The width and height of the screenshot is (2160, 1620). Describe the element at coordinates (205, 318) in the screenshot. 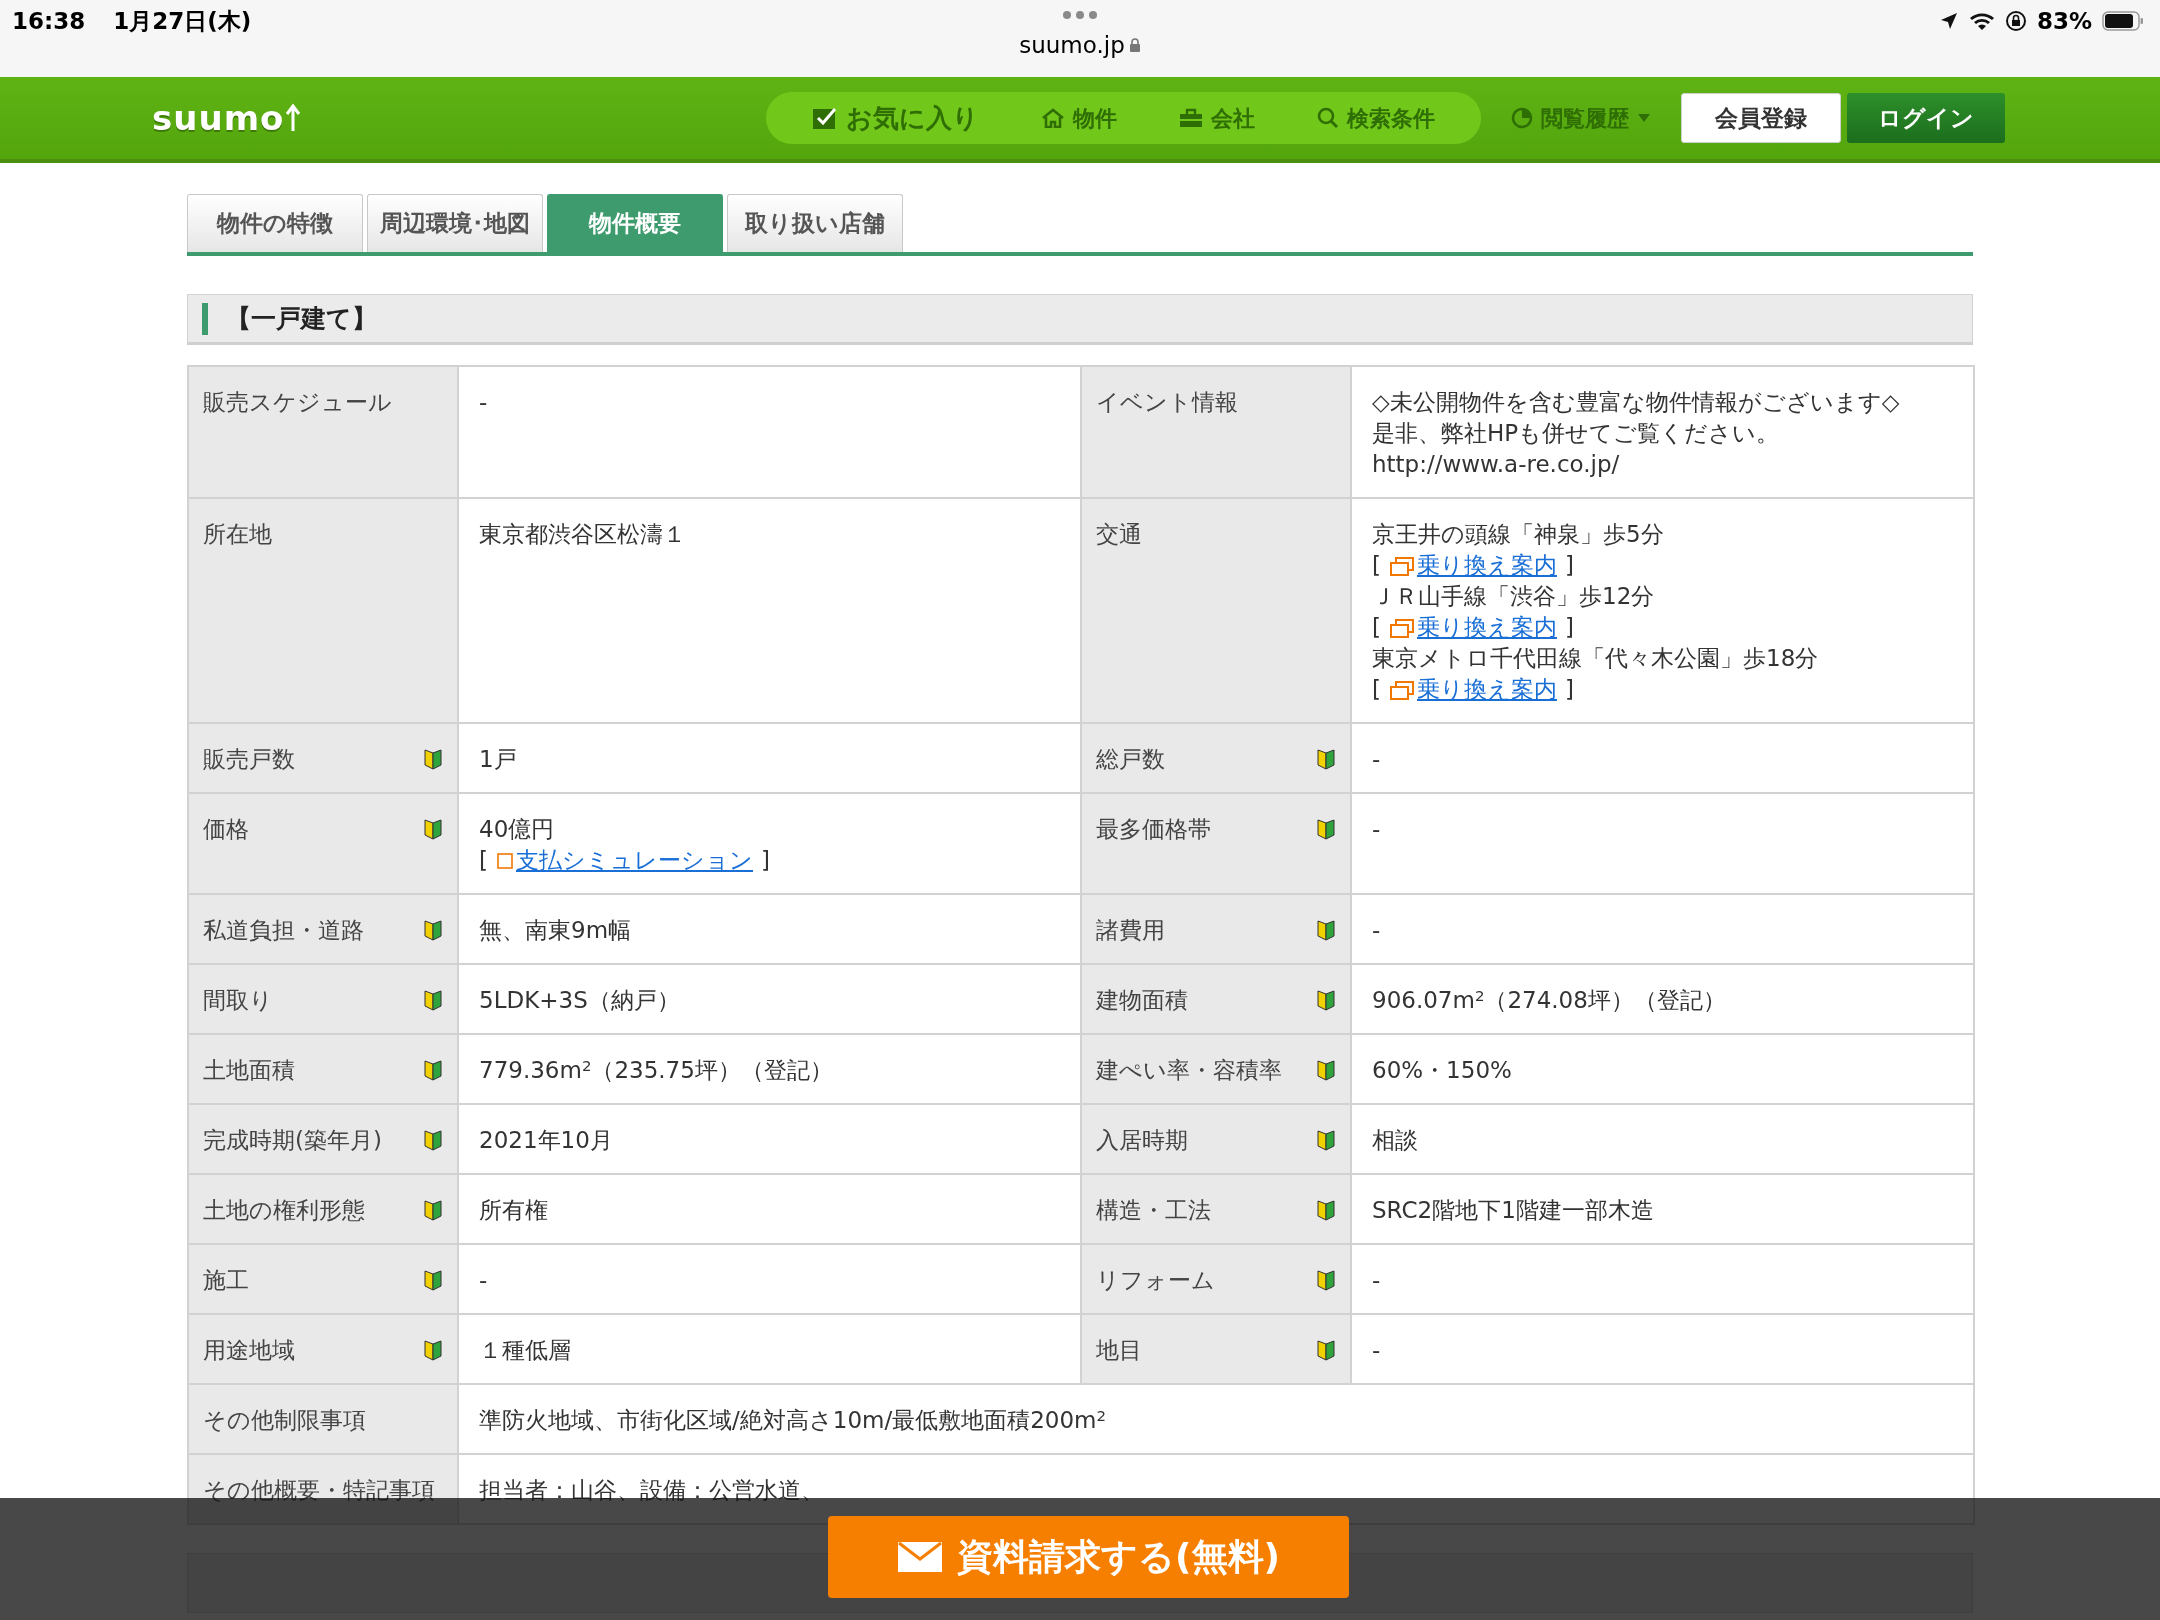

I see `accent-bar` at that location.